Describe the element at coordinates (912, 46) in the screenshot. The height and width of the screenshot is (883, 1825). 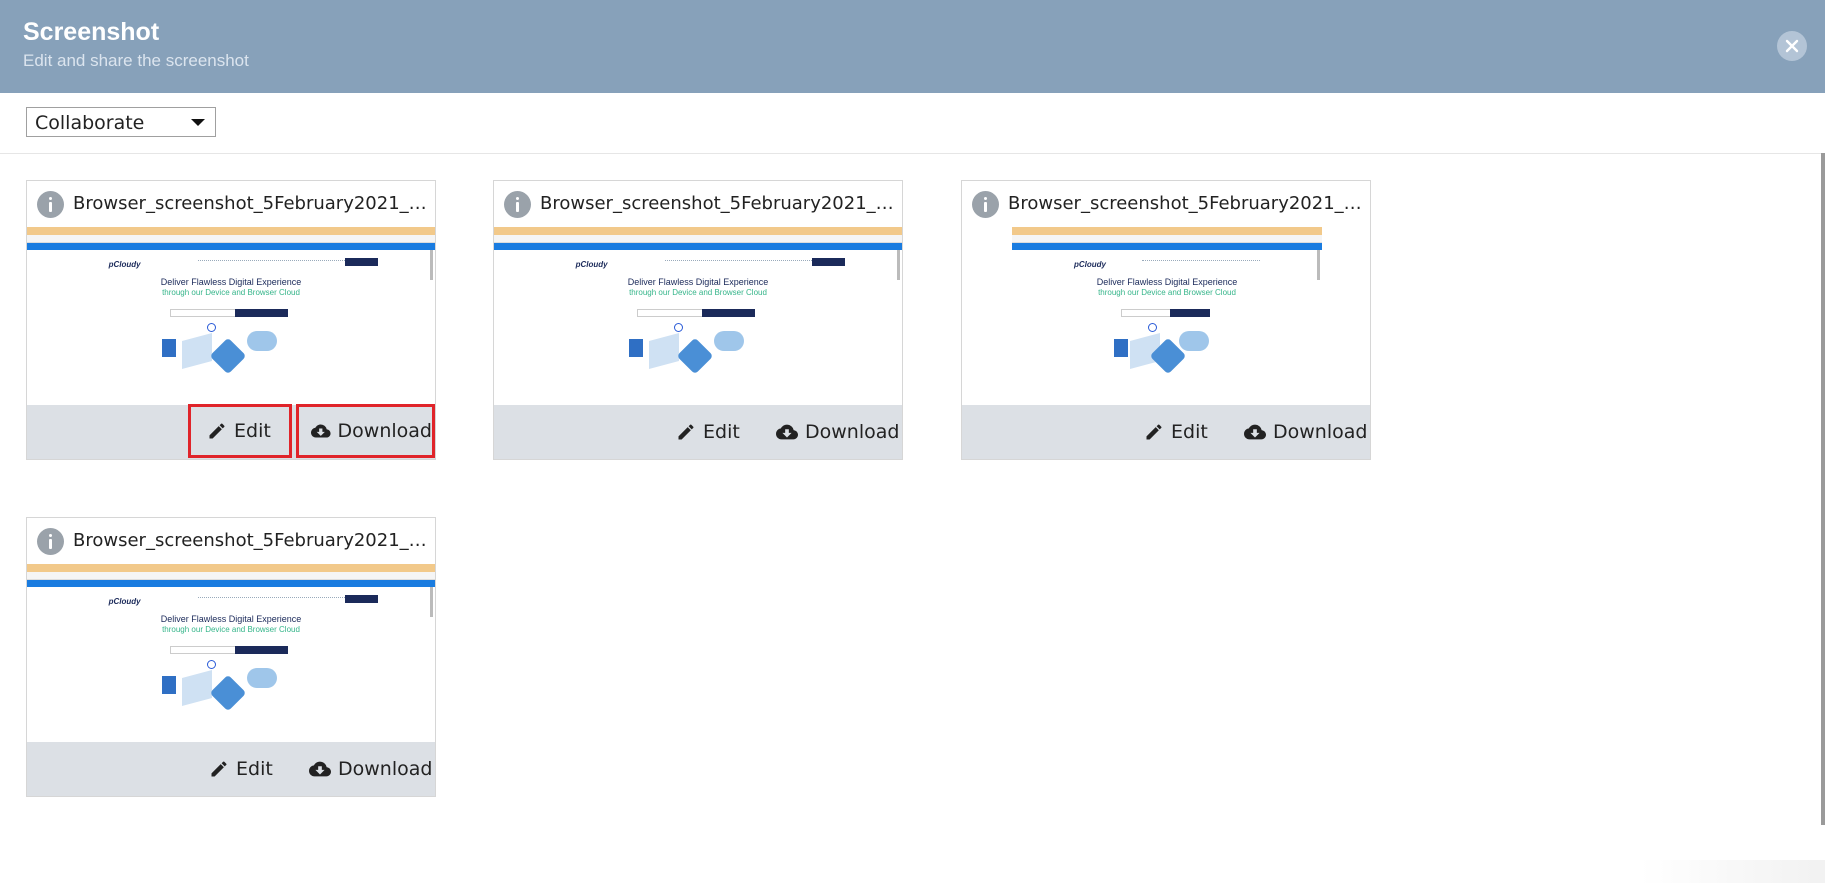
I see `modal-header: Screenshot Edit and share the screenshot` at that location.